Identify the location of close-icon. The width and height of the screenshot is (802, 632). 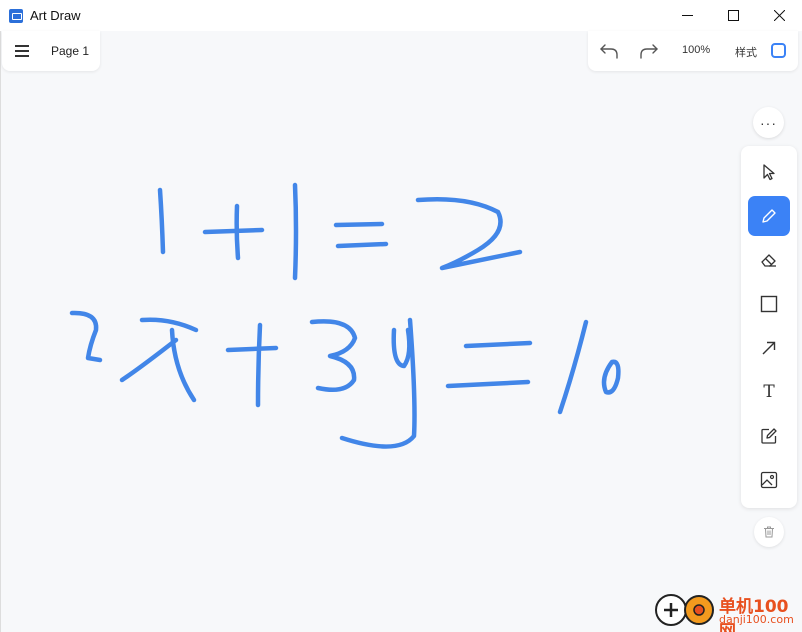
(779, 15).